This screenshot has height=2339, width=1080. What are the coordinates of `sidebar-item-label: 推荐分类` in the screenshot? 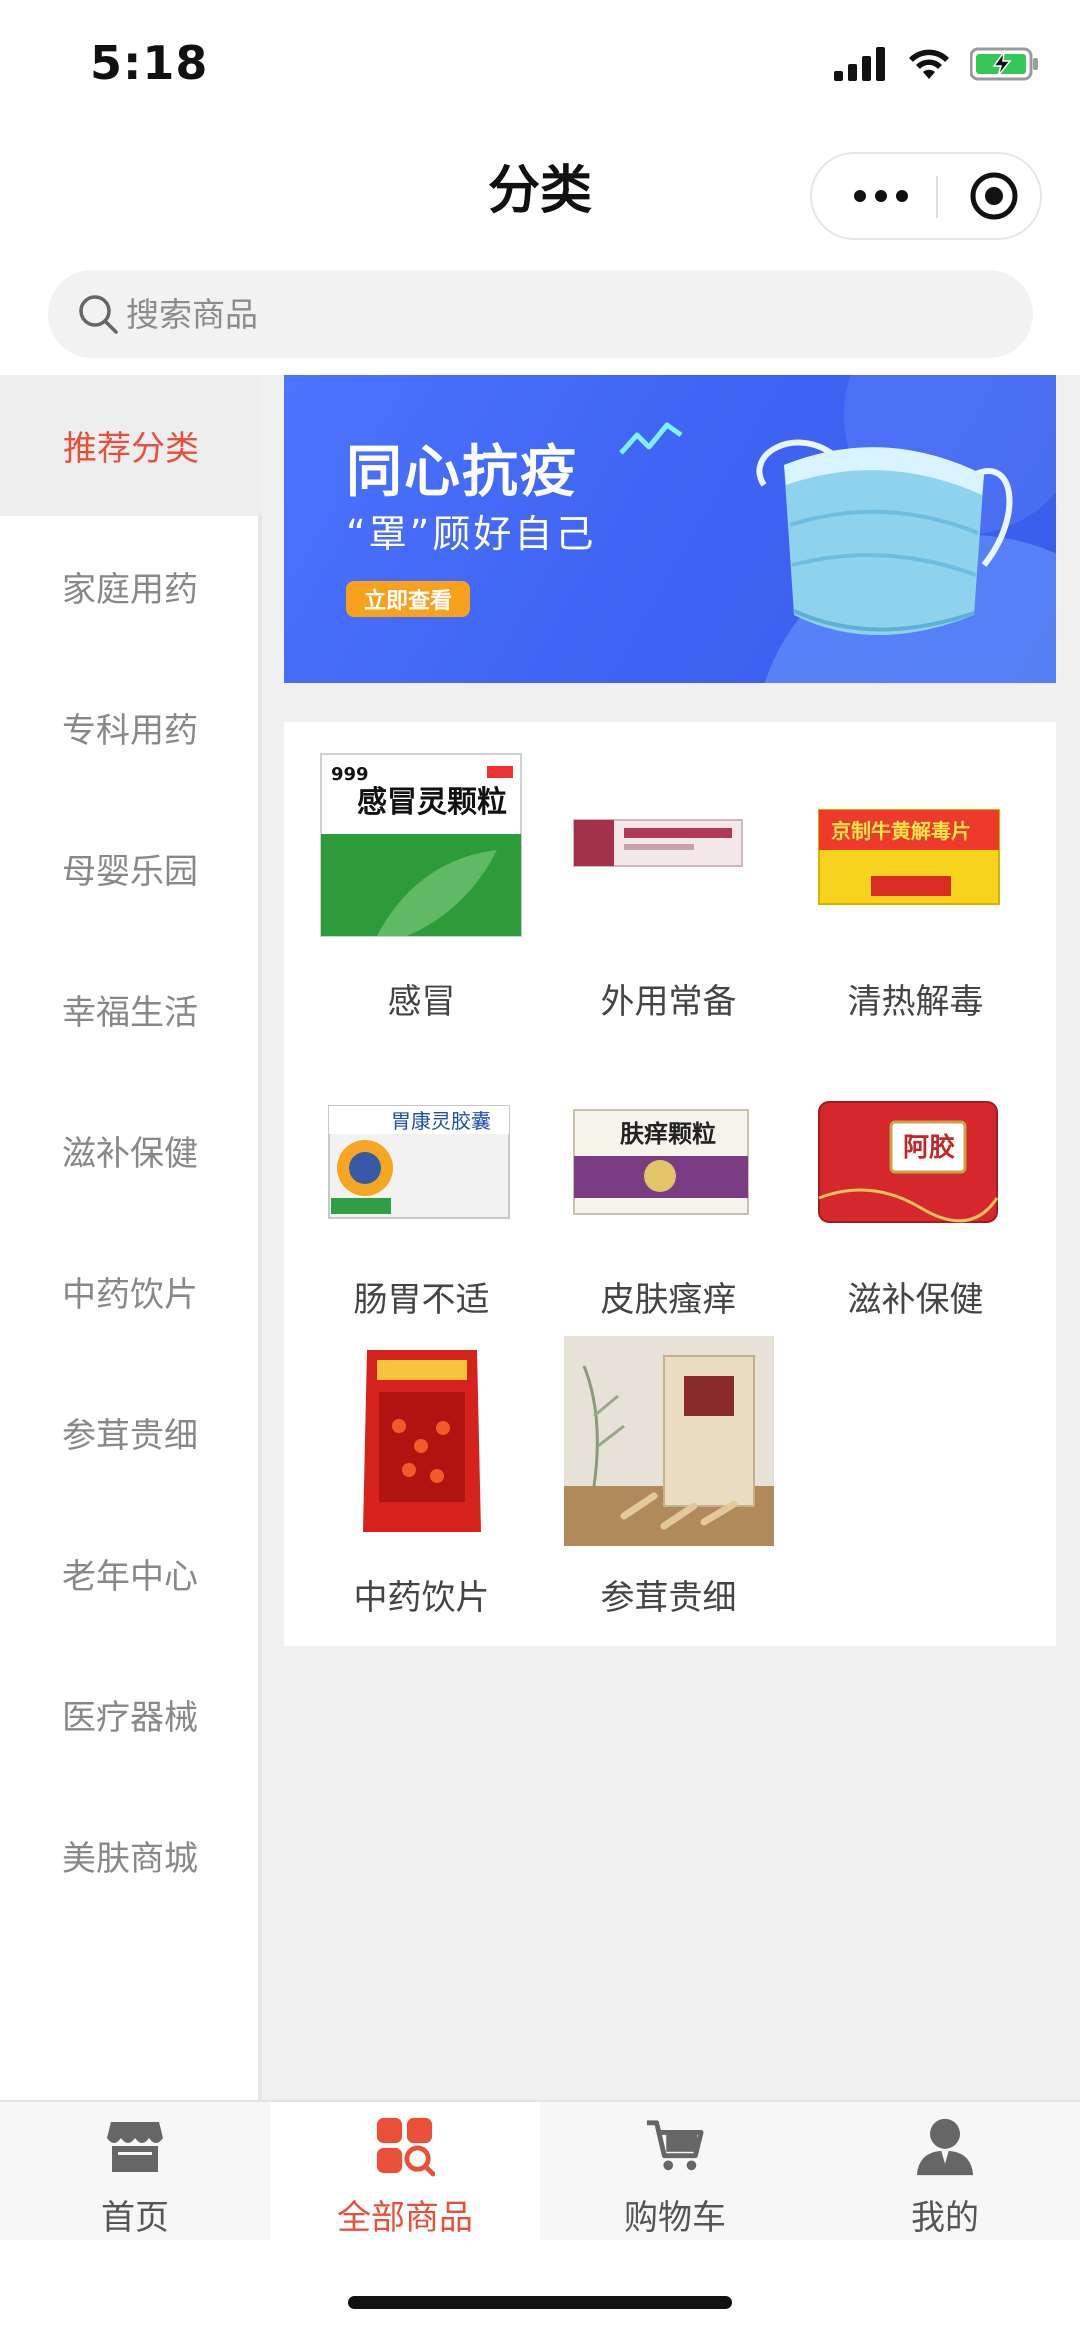 It's located at (131, 449).